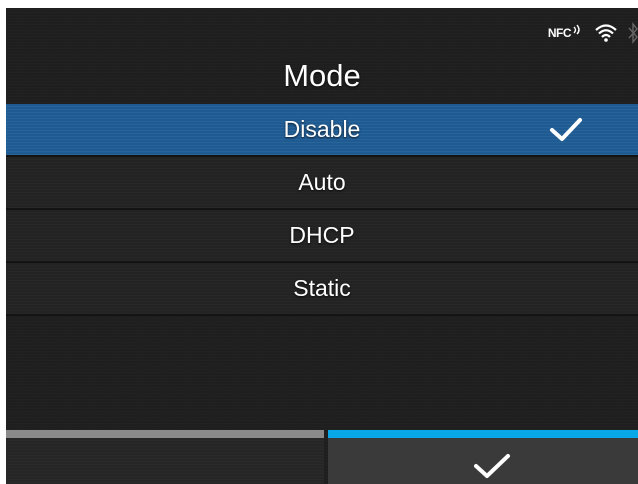 Image resolution: width=638 pixels, height=484 pixels. I want to click on nfc-label: NFC, so click(559, 33).